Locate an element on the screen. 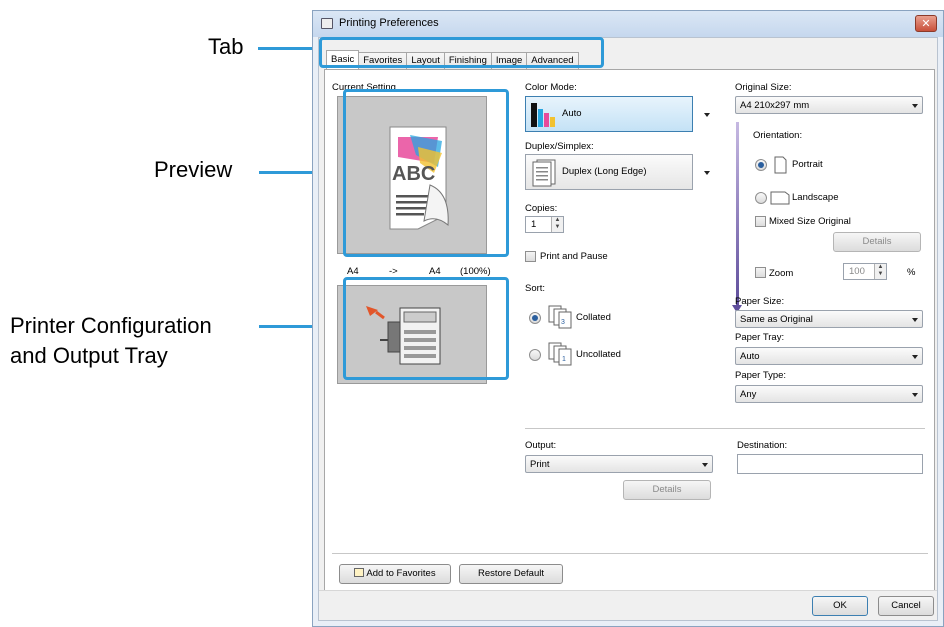 The width and height of the screenshot is (944, 627). paper-size-label: Paper Size: is located at coordinates (760, 301).